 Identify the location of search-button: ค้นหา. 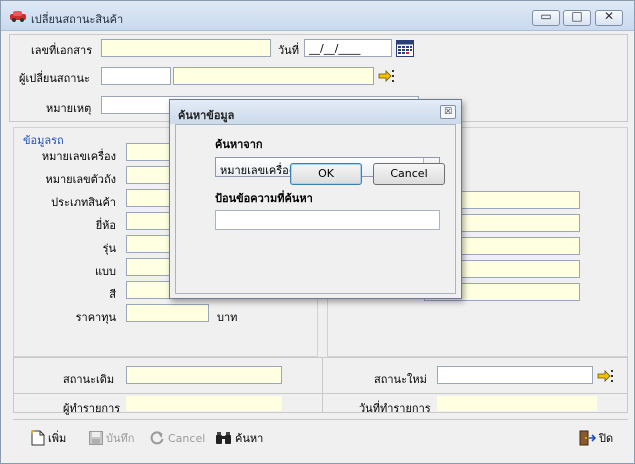
(239, 438).